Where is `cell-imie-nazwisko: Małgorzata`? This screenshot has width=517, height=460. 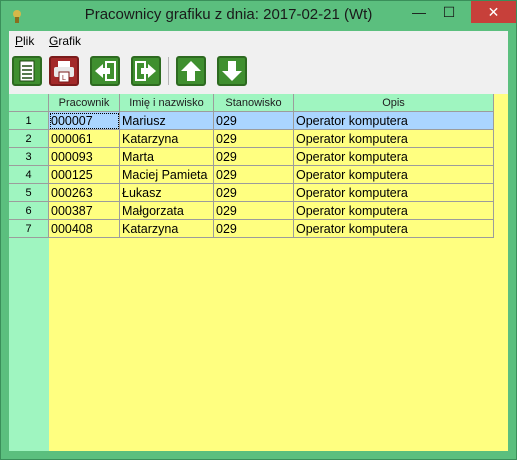
cell-imie-nazwisko: Małgorzata is located at coordinates (167, 211).